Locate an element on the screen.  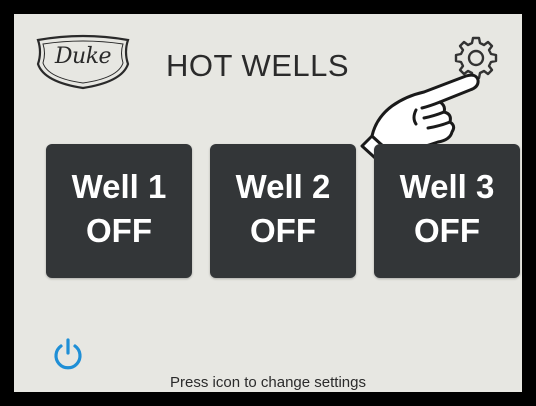
well-name: Well 1 is located at coordinates (119, 186).